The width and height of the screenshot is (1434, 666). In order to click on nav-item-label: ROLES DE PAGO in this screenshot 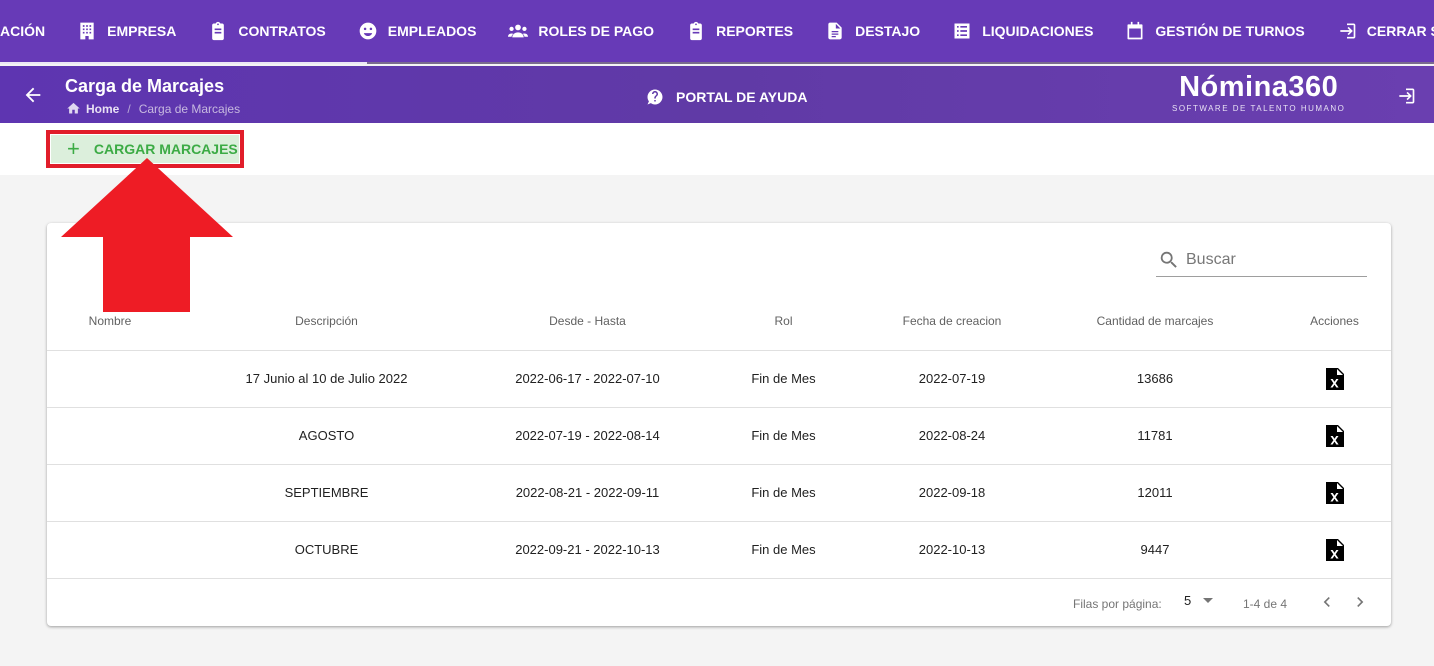, I will do `click(596, 31)`.